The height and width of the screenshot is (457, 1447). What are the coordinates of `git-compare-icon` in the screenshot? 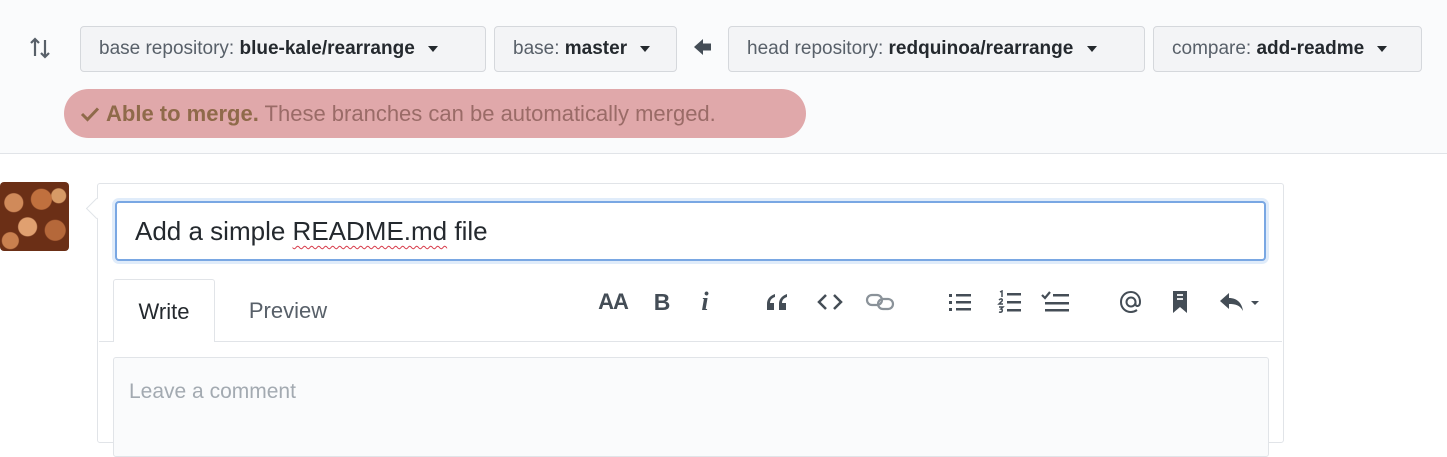 It's located at (40, 48).